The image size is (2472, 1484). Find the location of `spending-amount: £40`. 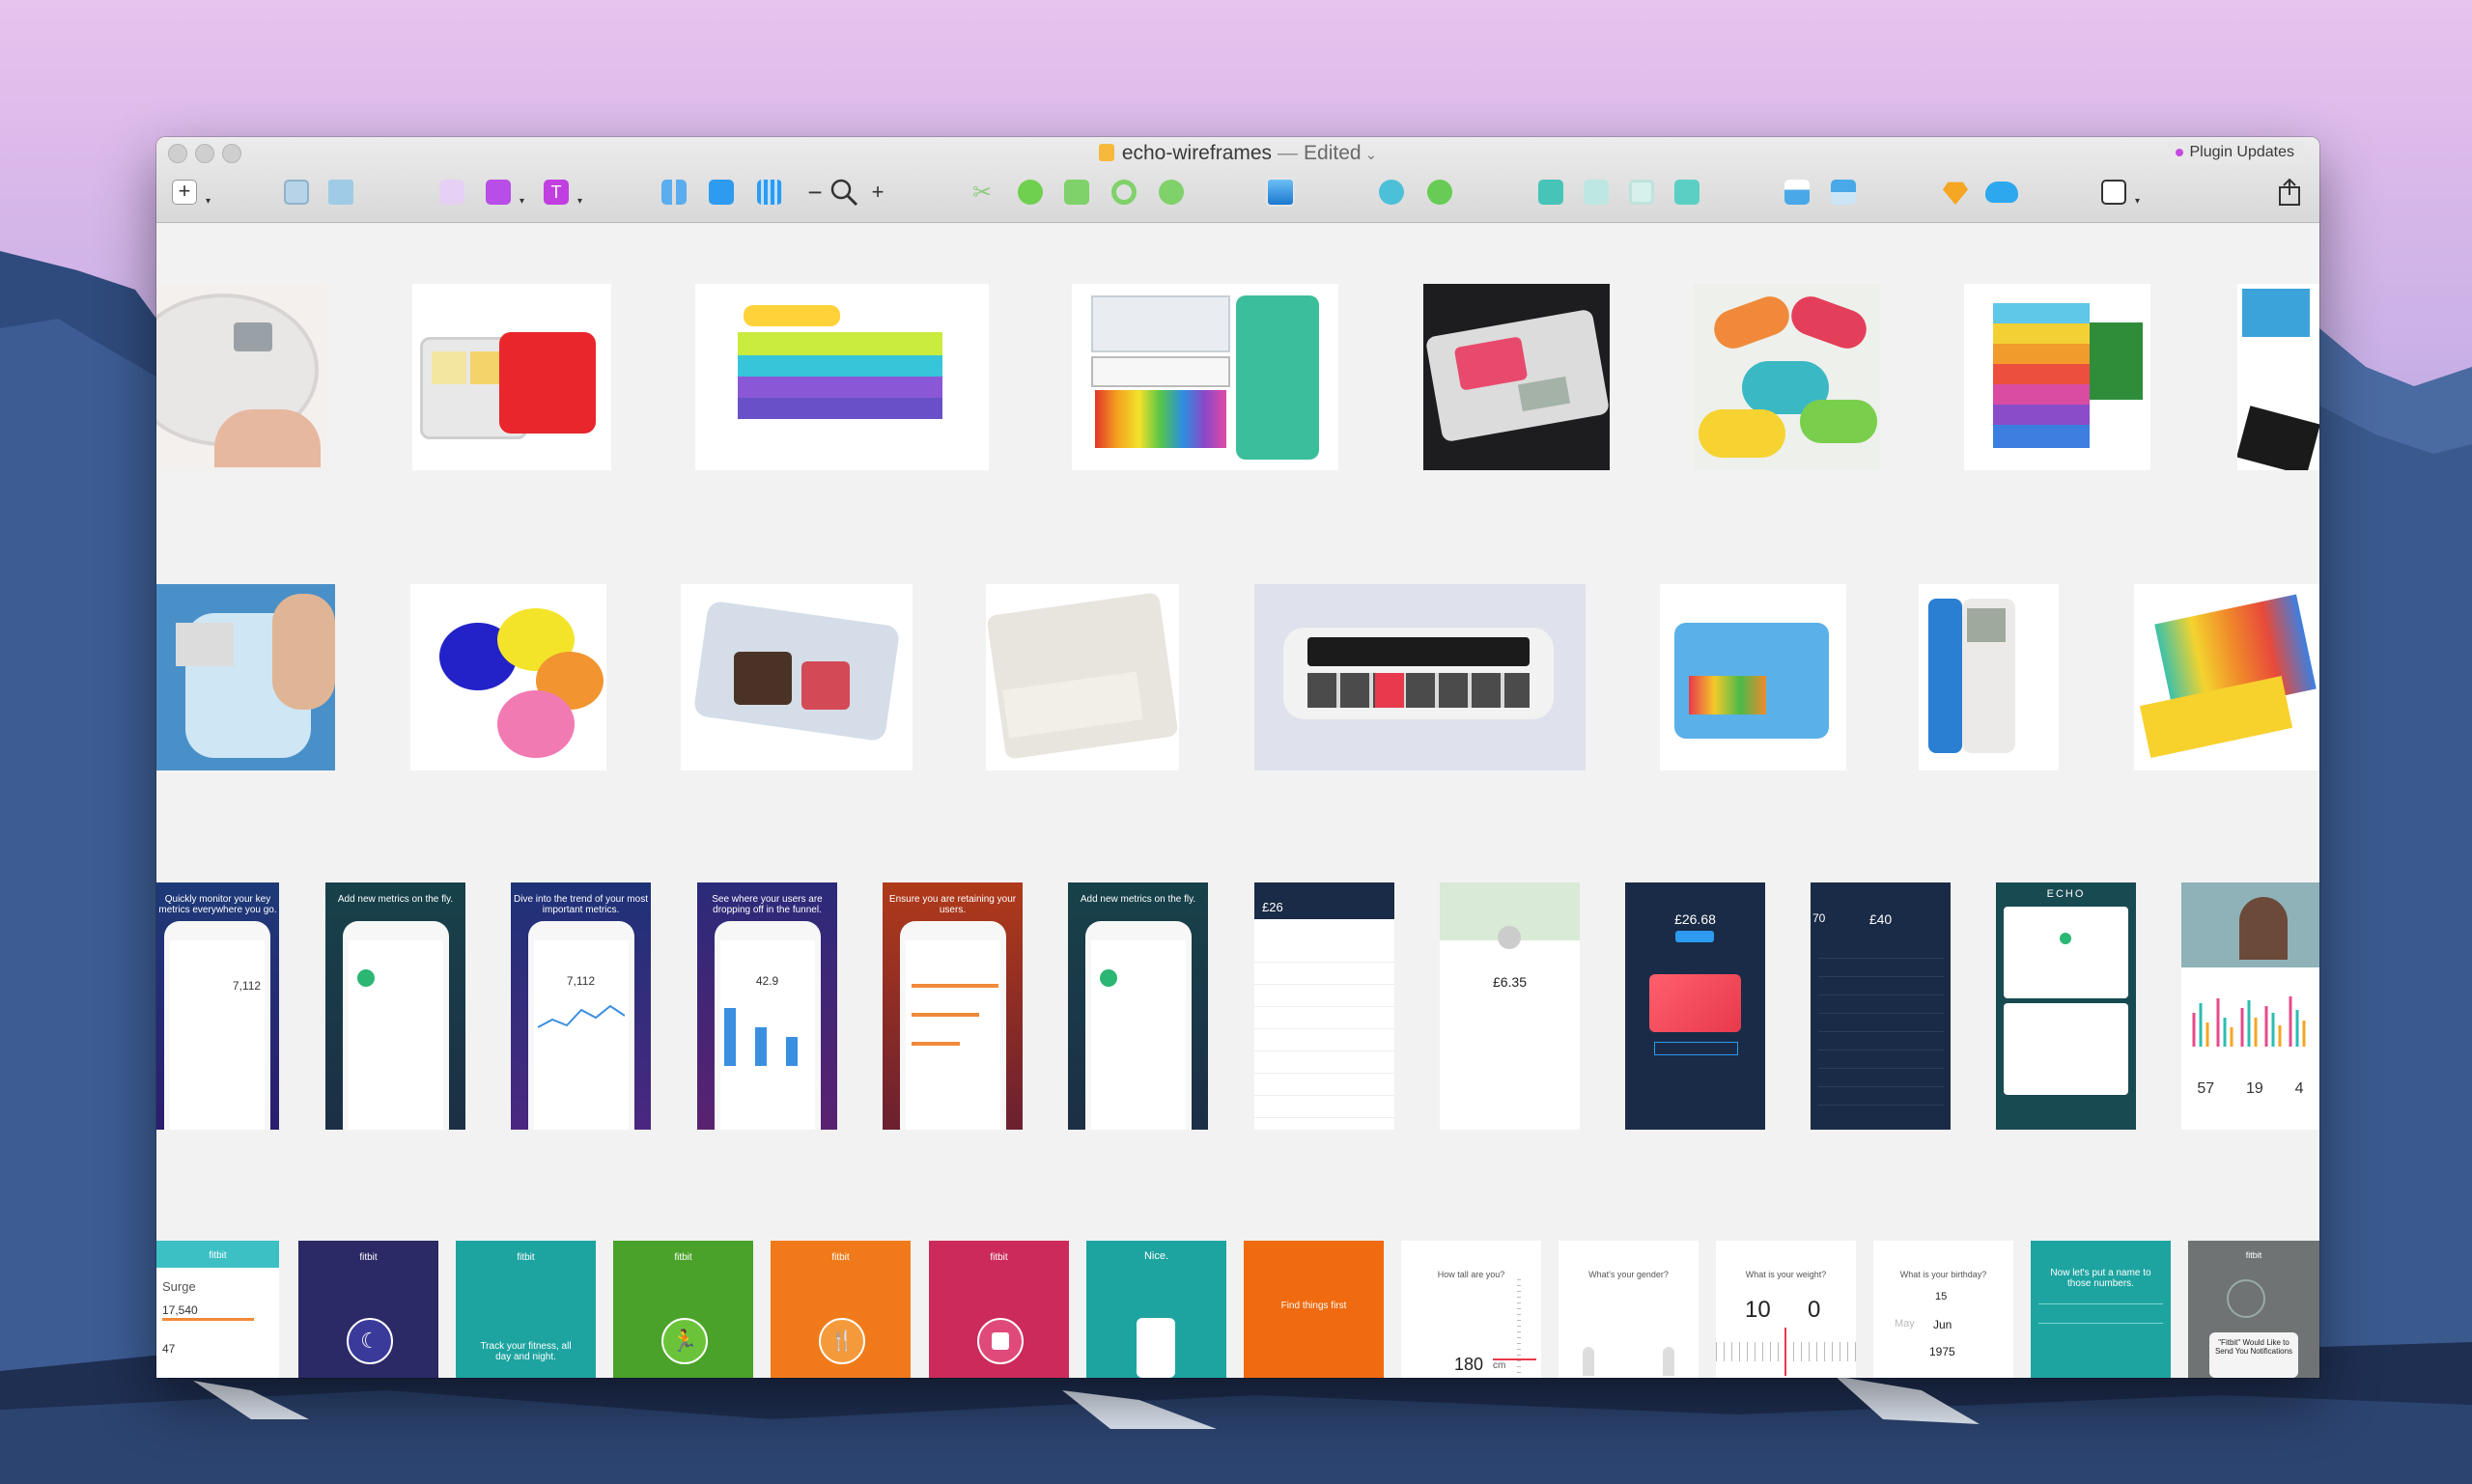

spending-amount: £40 is located at coordinates (1880, 919).